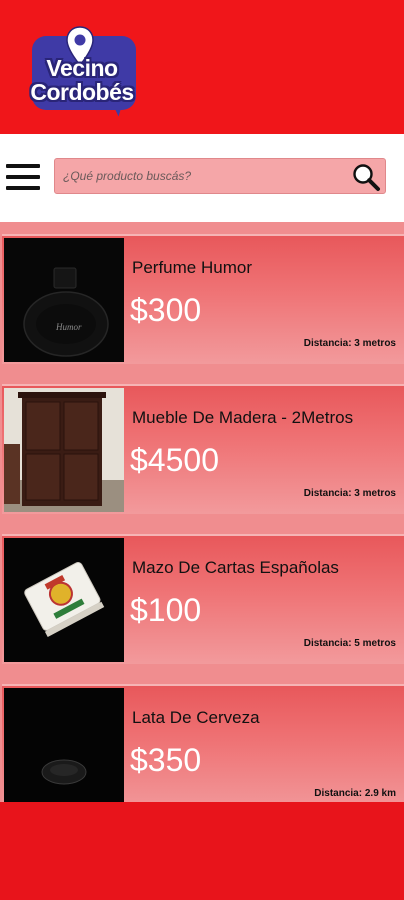 The height and width of the screenshot is (900, 404). What do you see at coordinates (202, 67) in the screenshot?
I see `app-header: Vecino Cordobés` at bounding box center [202, 67].